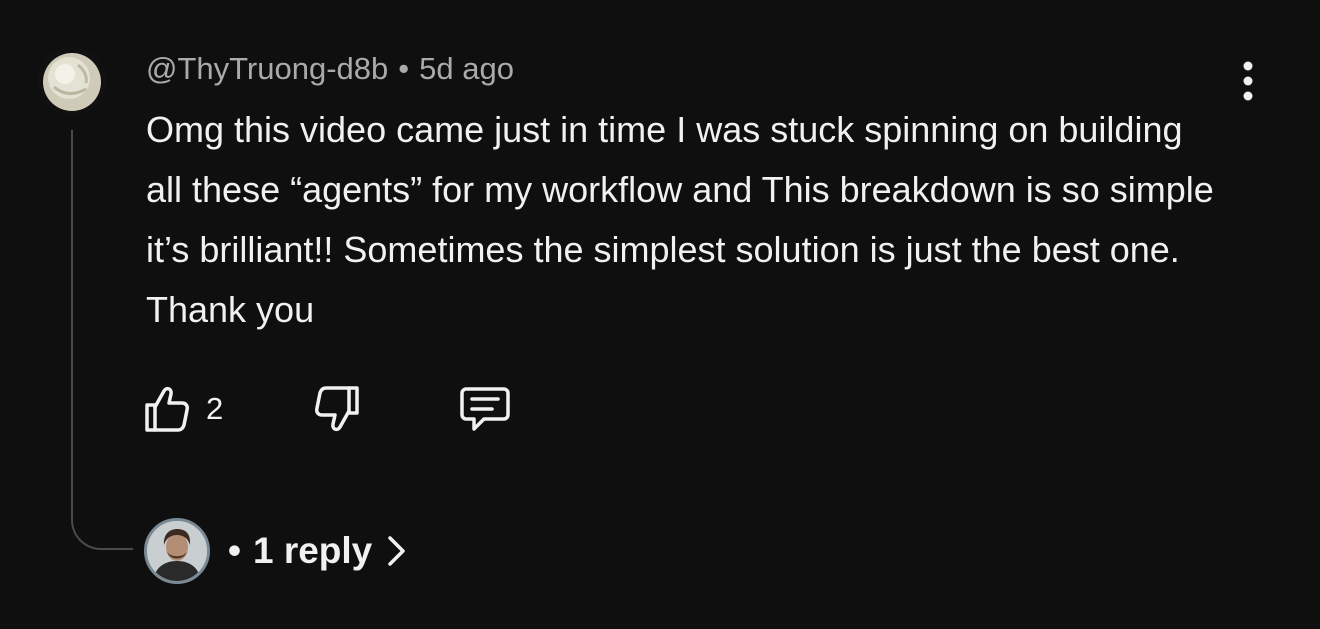 The image size is (1320, 629). I want to click on replies-label: • 1 reply, so click(300, 551).